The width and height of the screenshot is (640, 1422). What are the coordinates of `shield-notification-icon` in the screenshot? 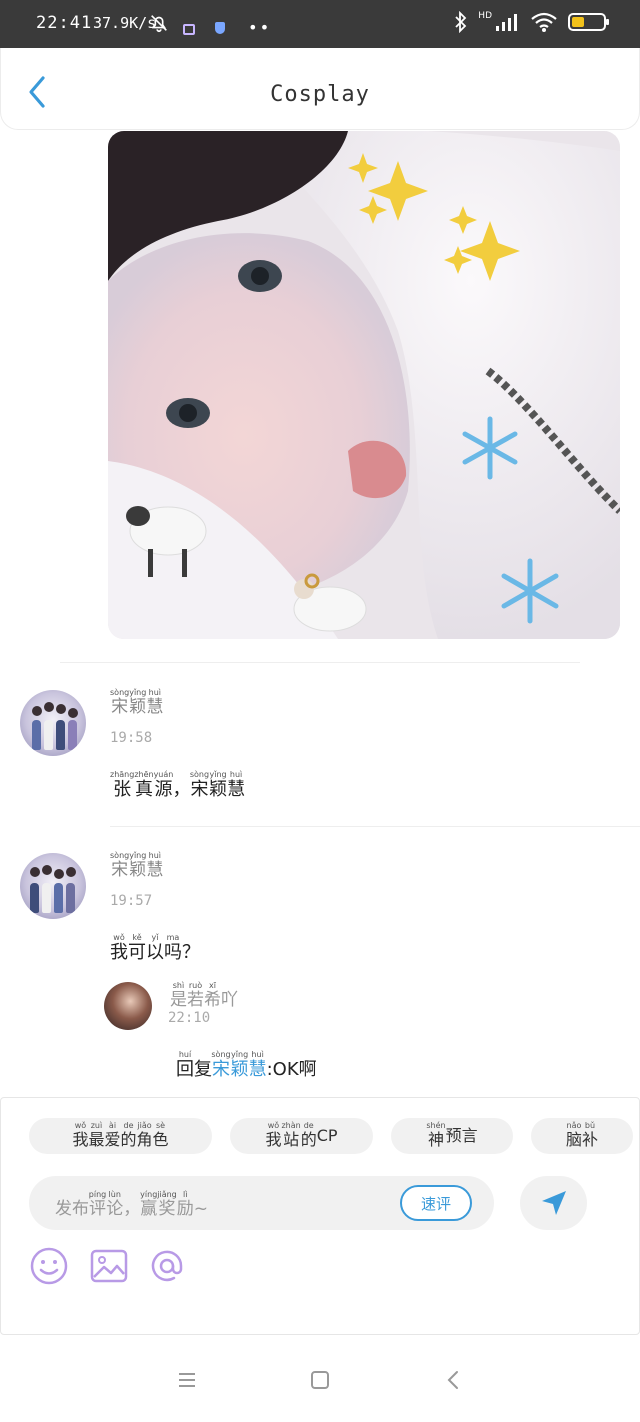 It's located at (220, 28).